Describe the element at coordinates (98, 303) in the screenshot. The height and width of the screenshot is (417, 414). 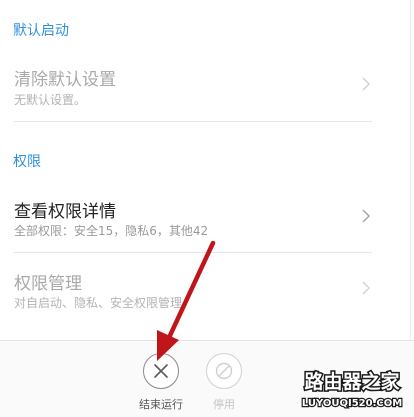
I see `manage-permissions-subtitle: 对自启动、隐私、安全权限管理` at that location.